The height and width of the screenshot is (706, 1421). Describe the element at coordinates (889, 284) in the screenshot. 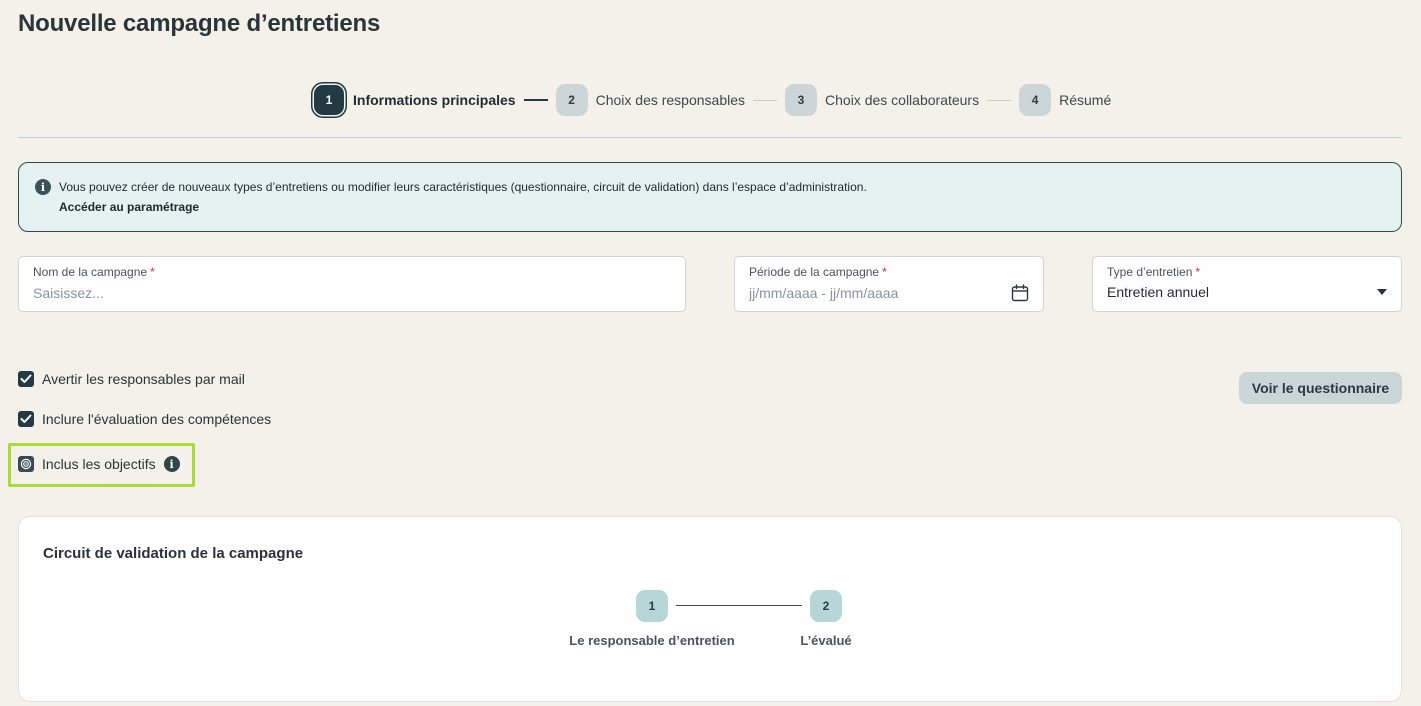

I see `campaign-period-field: Période de la campagne *` at that location.